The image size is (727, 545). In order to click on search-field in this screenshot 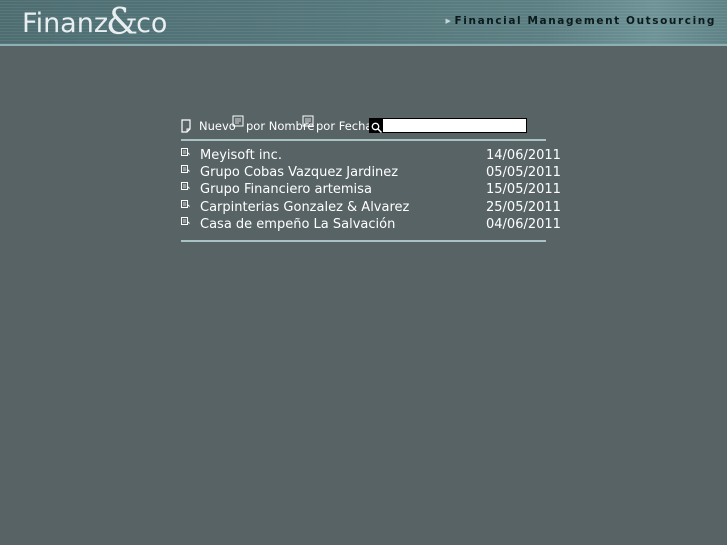, I will do `click(448, 126)`.